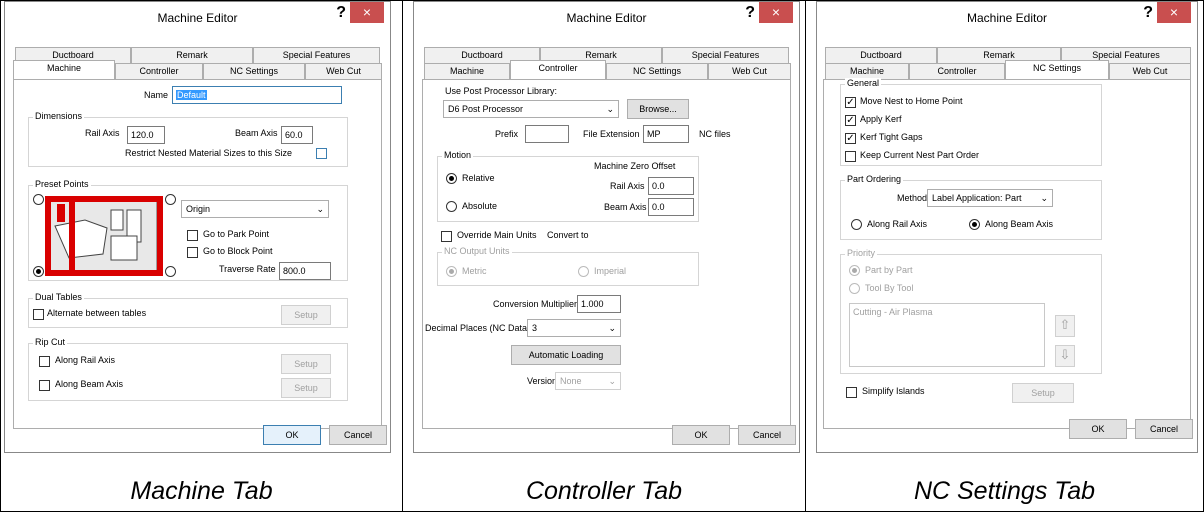  I want to click on dimensions-label: Dimensions, so click(59, 116).